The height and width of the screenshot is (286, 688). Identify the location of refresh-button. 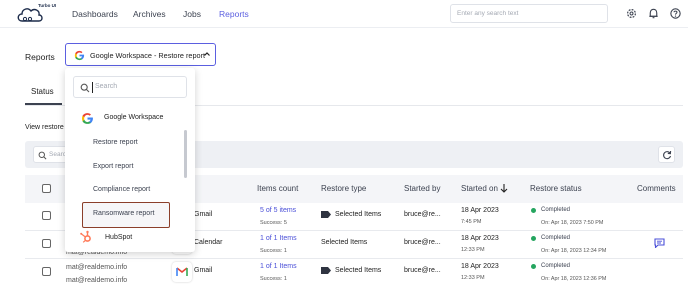
(666, 154).